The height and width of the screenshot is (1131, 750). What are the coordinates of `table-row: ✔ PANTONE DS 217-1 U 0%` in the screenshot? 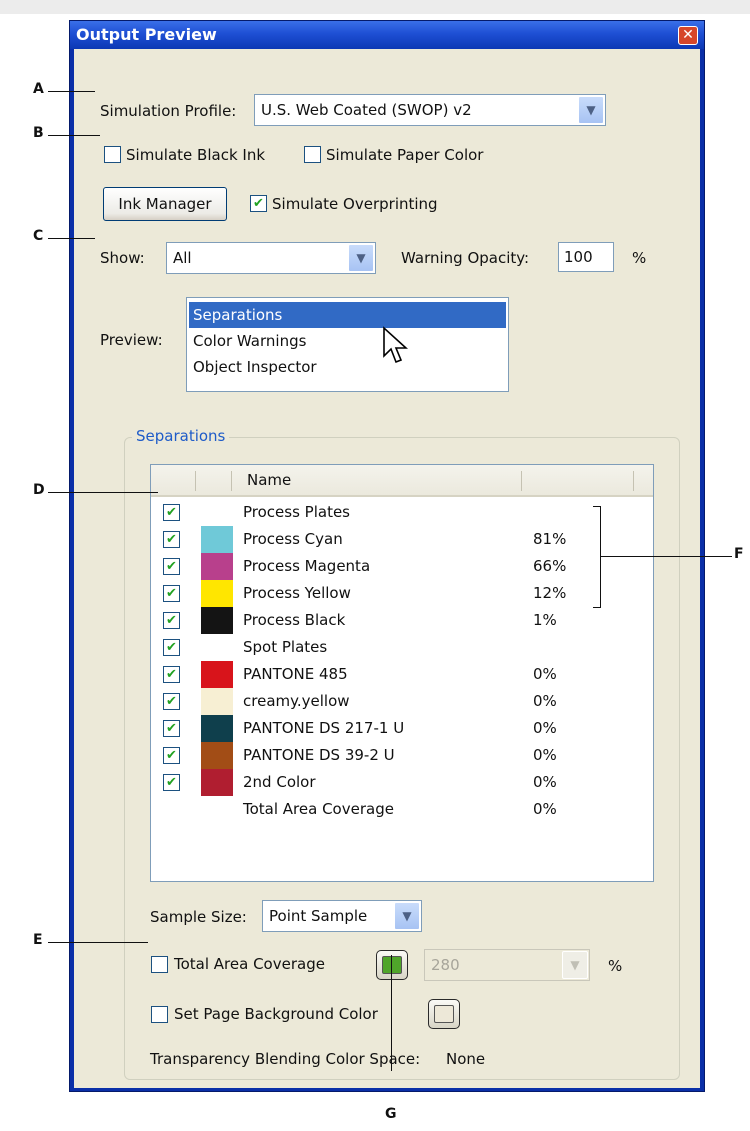 It's located at (402, 728).